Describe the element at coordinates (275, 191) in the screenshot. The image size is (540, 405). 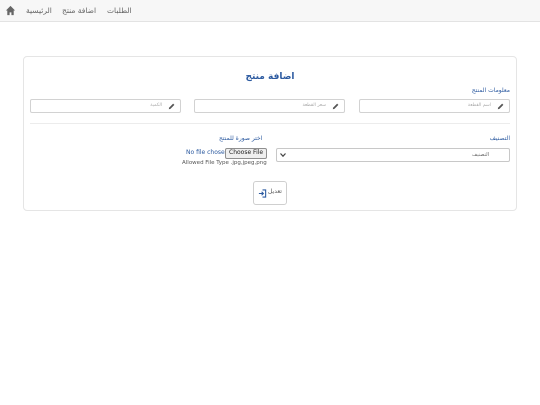
I see `submit-label: تعديل` at that location.